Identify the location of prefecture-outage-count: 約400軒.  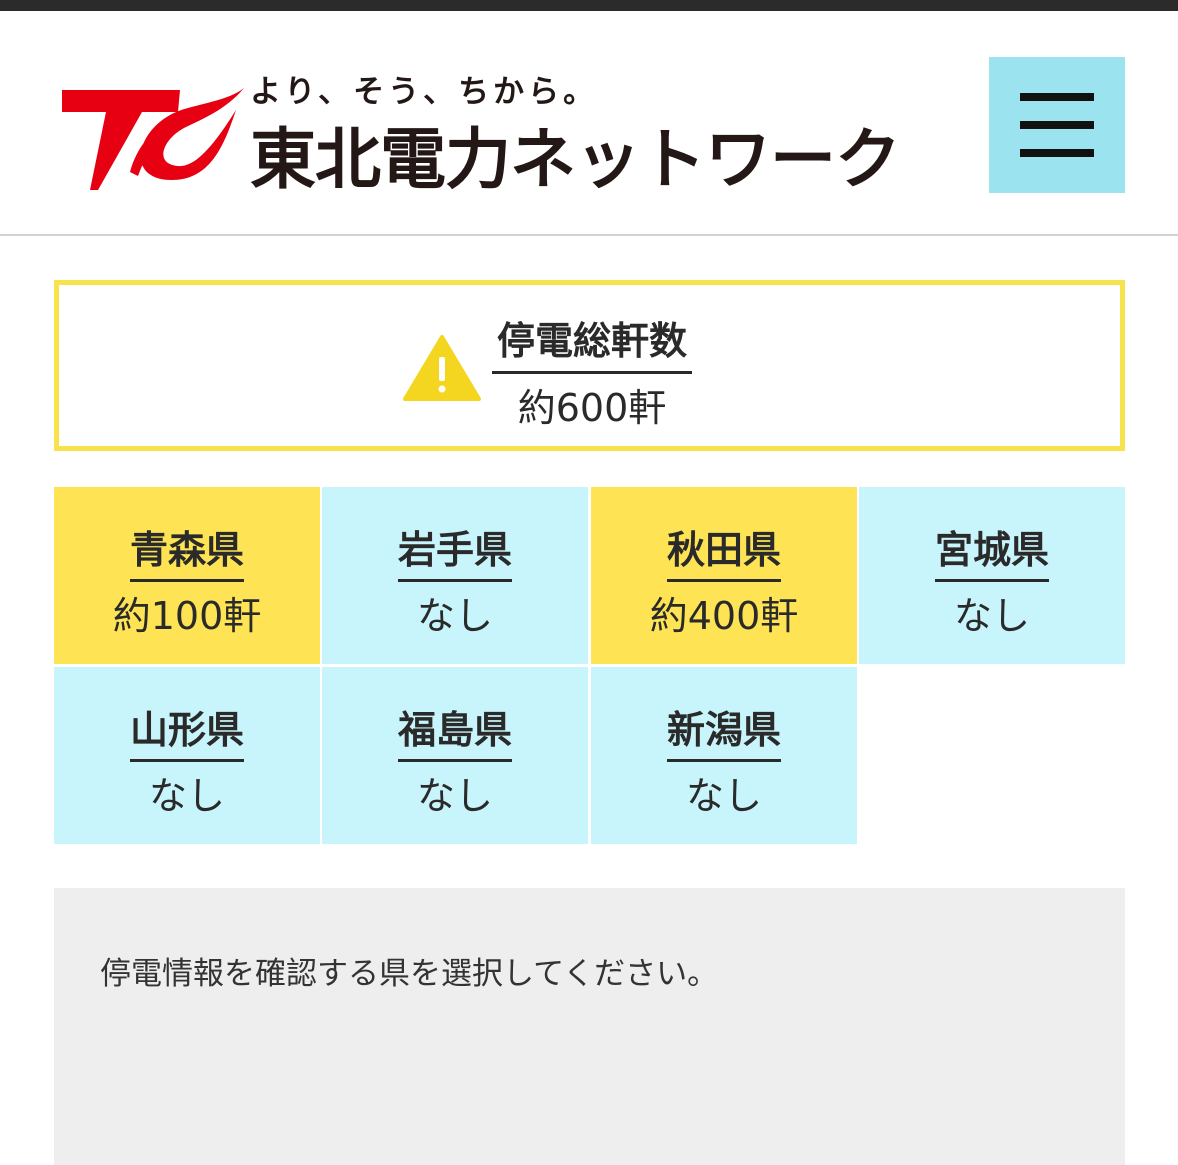
(724, 616).